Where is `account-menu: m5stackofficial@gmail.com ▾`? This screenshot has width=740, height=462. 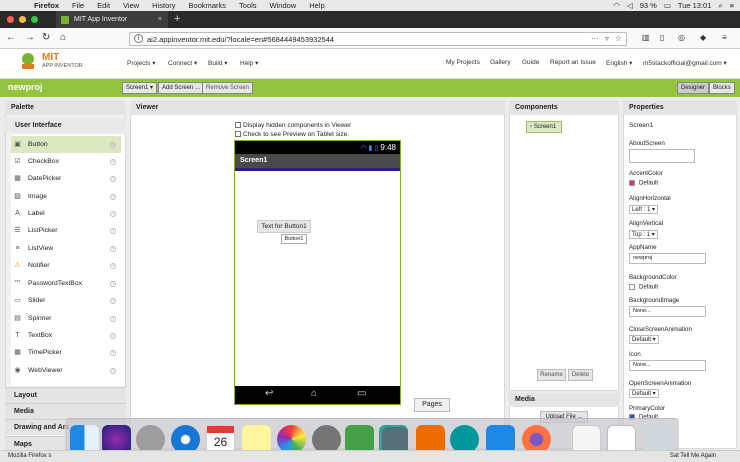
account-menu: m5stackofficial@gmail.com ▾ is located at coordinates (685, 63).